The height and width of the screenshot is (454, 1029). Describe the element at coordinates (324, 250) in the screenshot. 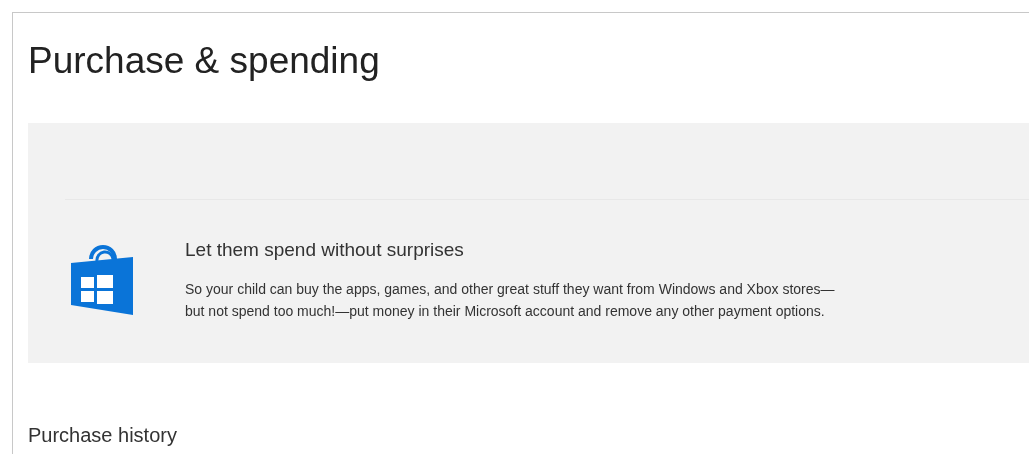

I see `banner-heading: Let them spend without surprises` at that location.